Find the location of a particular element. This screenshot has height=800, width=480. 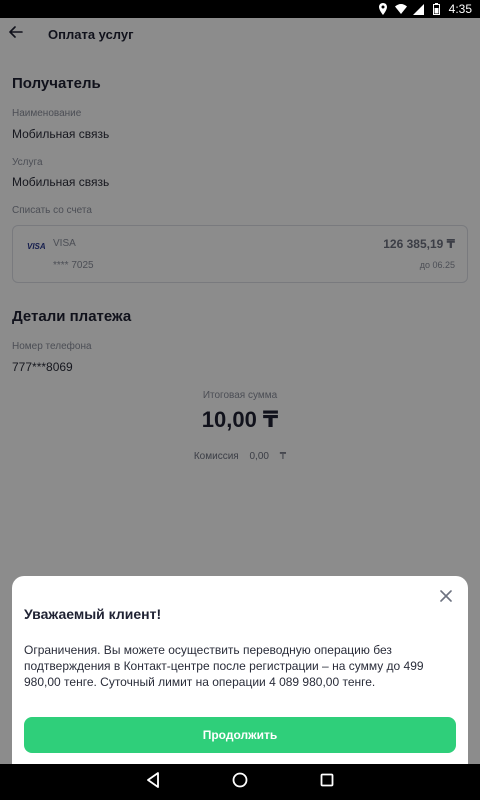

close-icon is located at coordinates (446, 598).